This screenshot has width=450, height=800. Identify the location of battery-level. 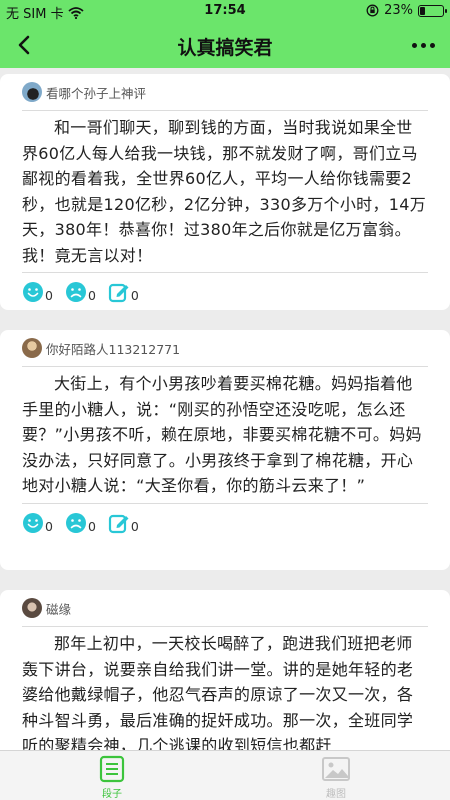
(423, 10).